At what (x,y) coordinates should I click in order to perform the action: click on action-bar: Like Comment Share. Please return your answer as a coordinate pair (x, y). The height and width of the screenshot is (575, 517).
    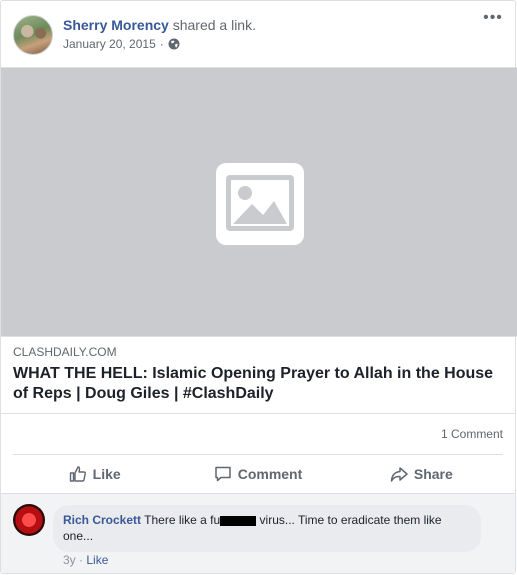
    Looking at the image, I should click on (258, 474).